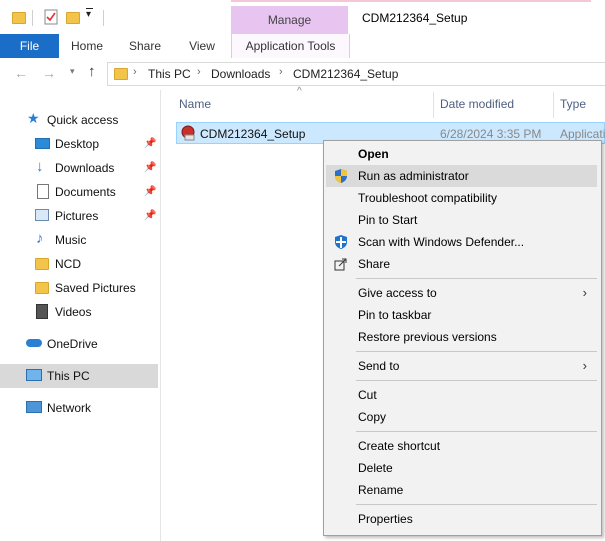  I want to click on title-accent-line, so click(411, 1).